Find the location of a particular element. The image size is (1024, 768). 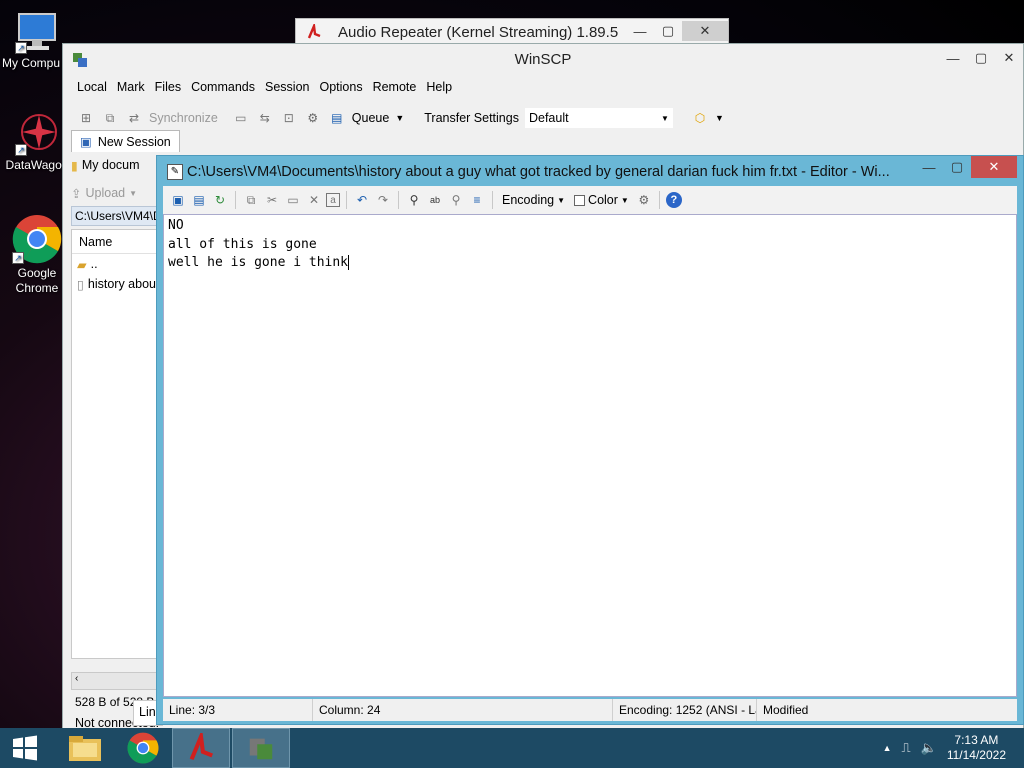

synchronize-icon: ⇄ is located at coordinates (134, 118).